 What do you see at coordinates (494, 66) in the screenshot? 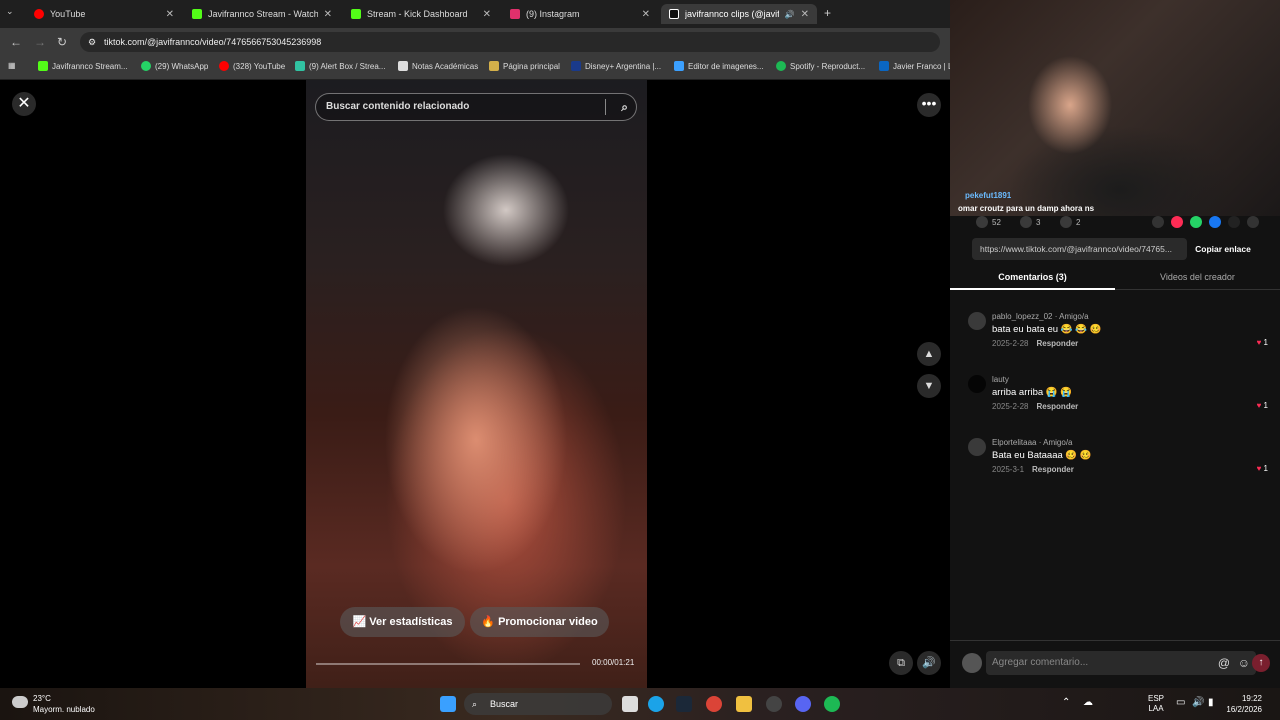
I see `image-icon` at bounding box center [494, 66].